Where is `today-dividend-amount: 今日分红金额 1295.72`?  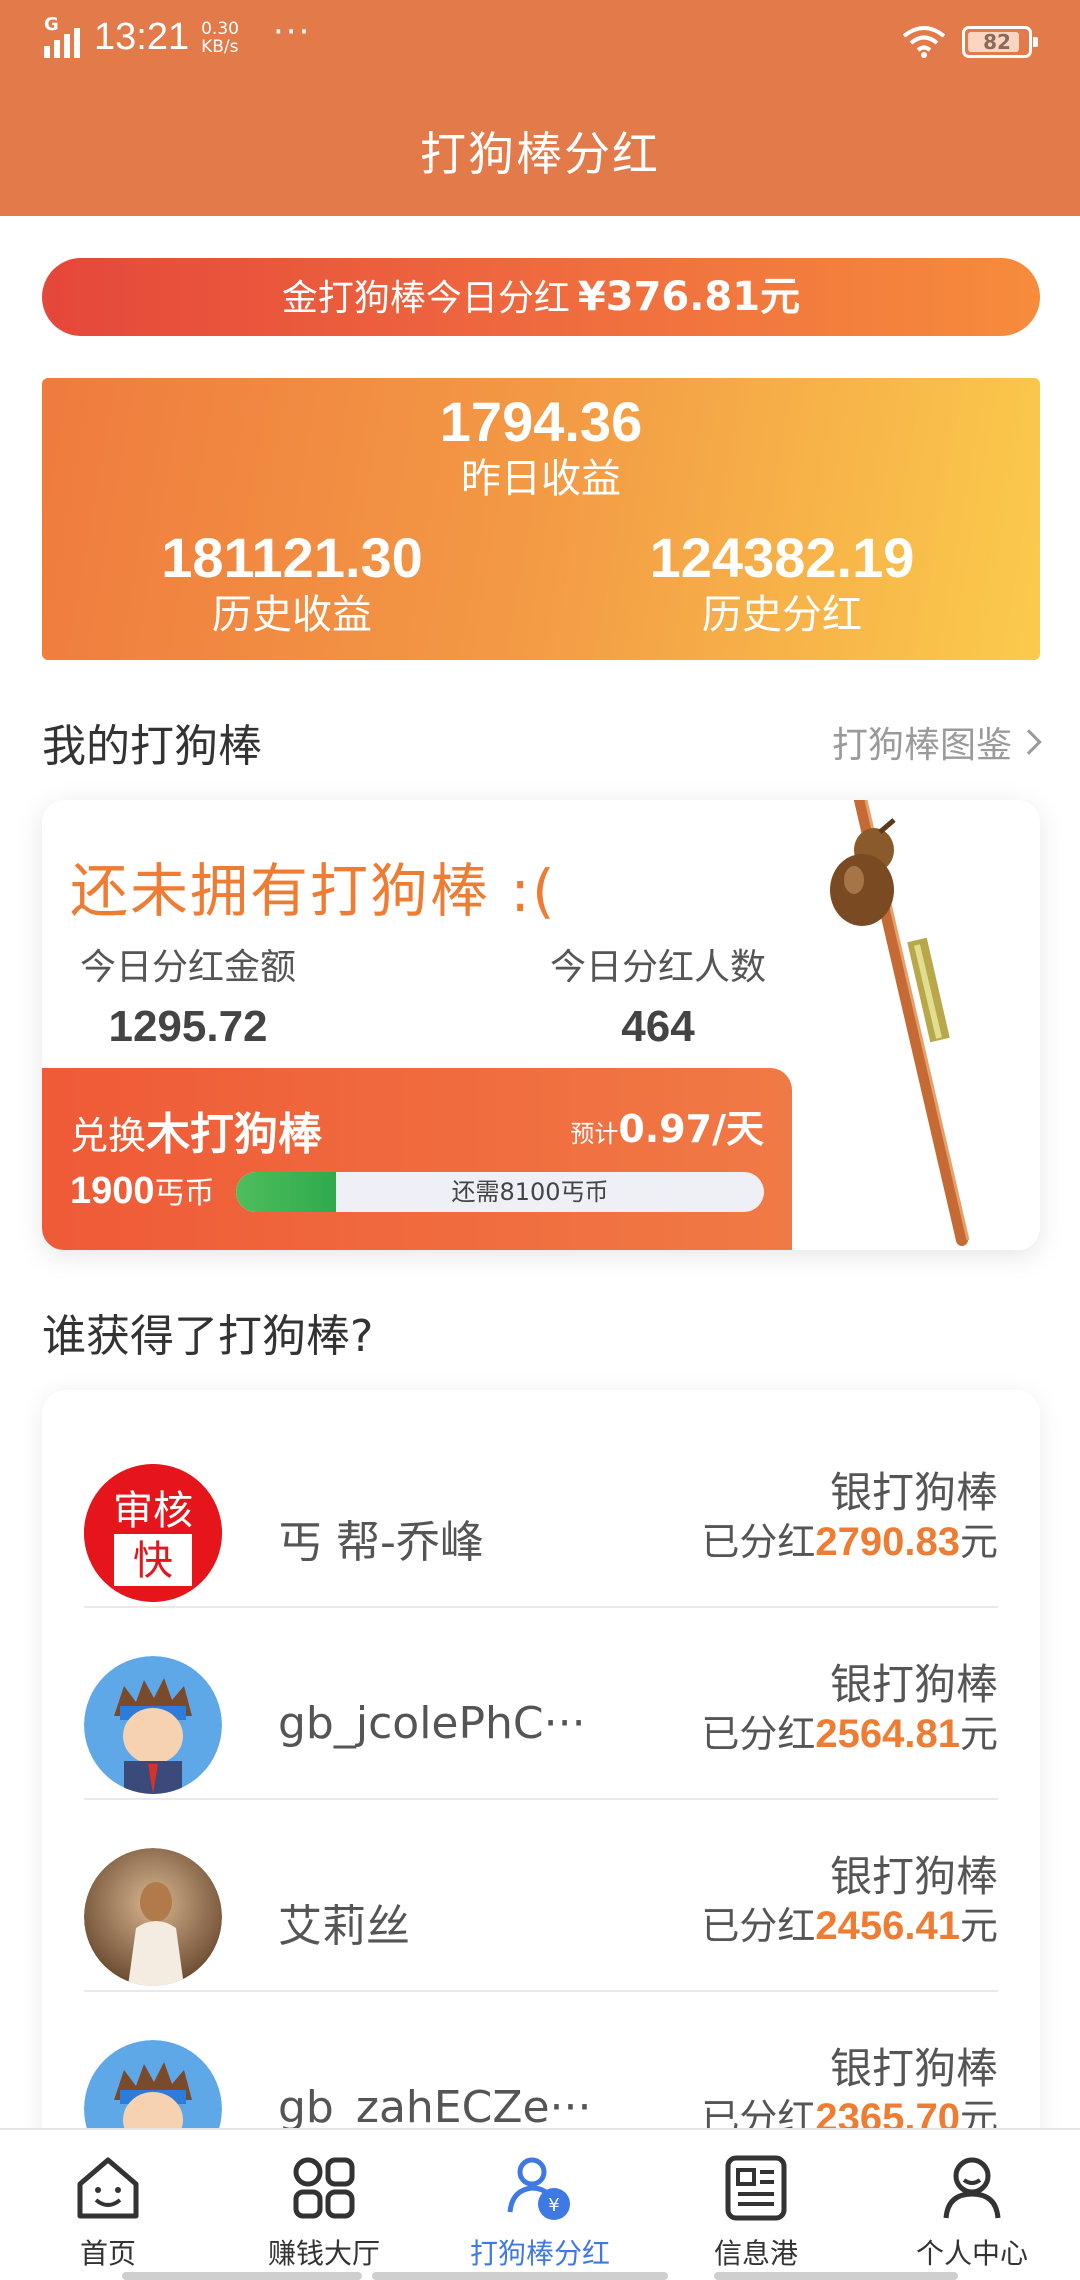
today-dividend-amount: 今日分红金额 1295.72 is located at coordinates (187, 999).